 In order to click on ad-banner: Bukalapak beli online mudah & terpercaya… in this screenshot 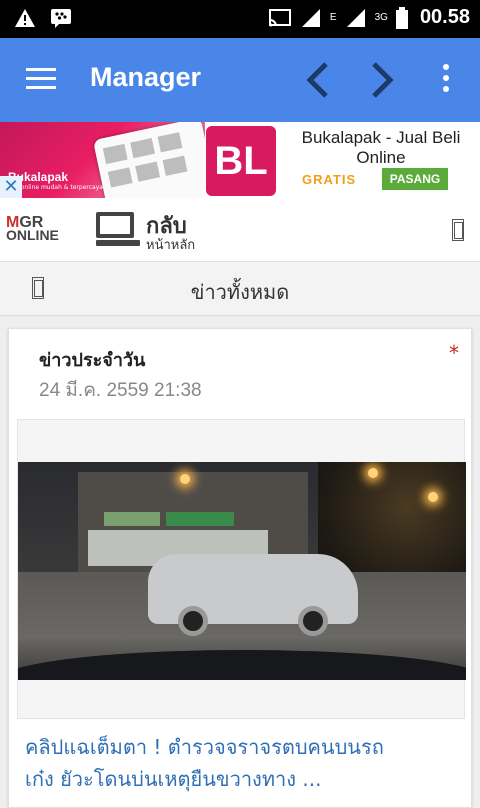, I will do `click(240, 160)`.